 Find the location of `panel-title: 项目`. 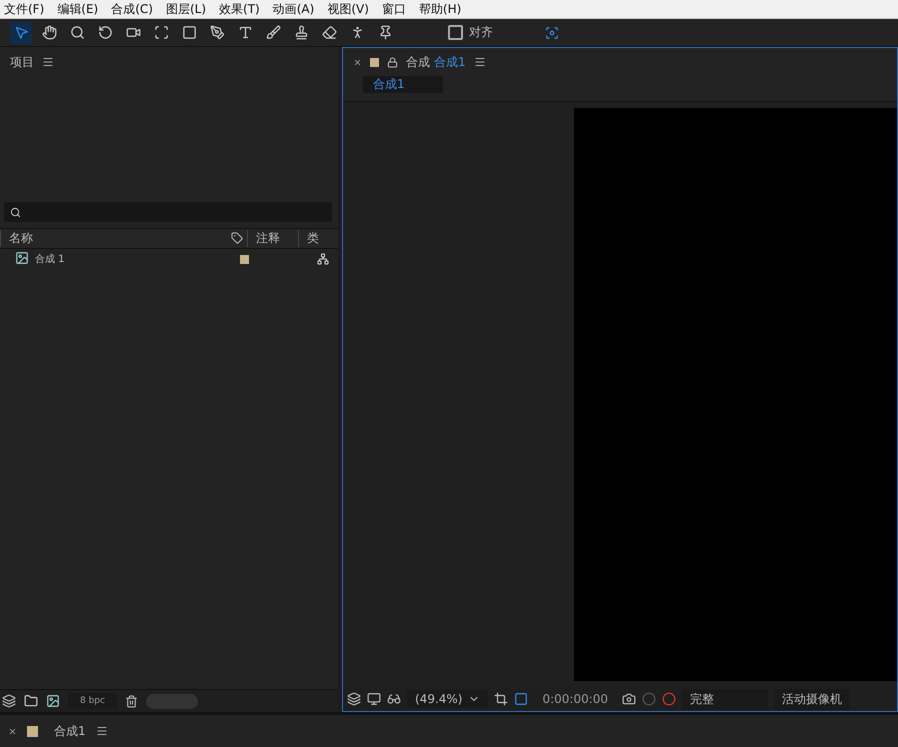

panel-title: 项目 is located at coordinates (22, 62).